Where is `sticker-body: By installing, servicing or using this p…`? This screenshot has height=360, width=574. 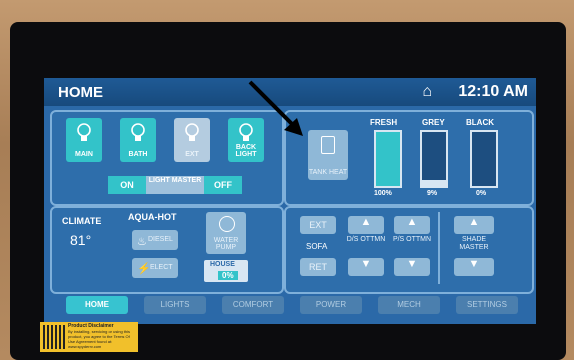
sticker-body: By installing, servicing or using this p… is located at coordinates (99, 339).